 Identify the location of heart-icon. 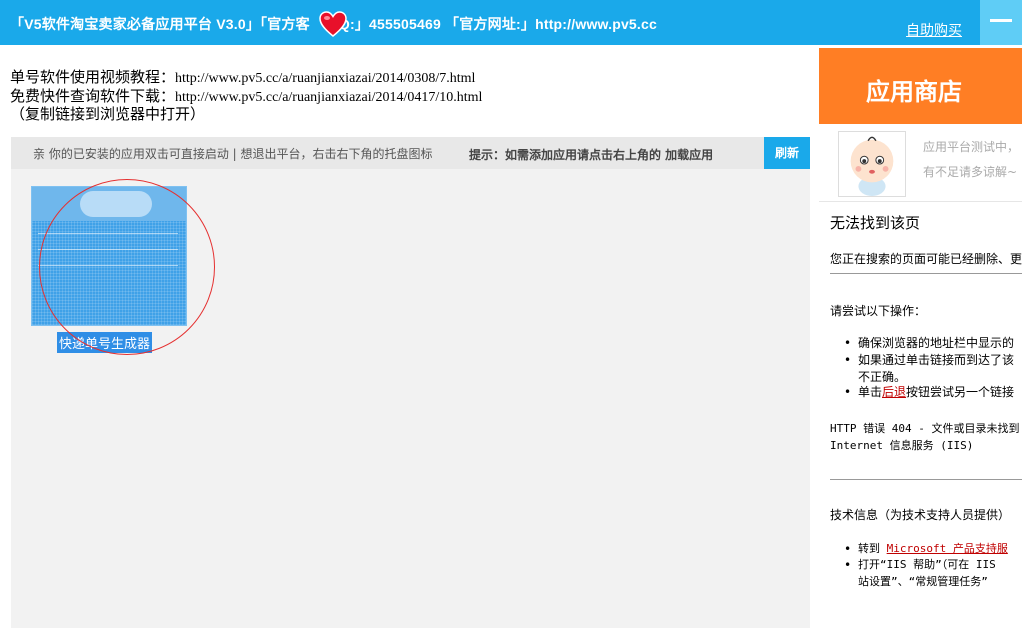
(333, 24).